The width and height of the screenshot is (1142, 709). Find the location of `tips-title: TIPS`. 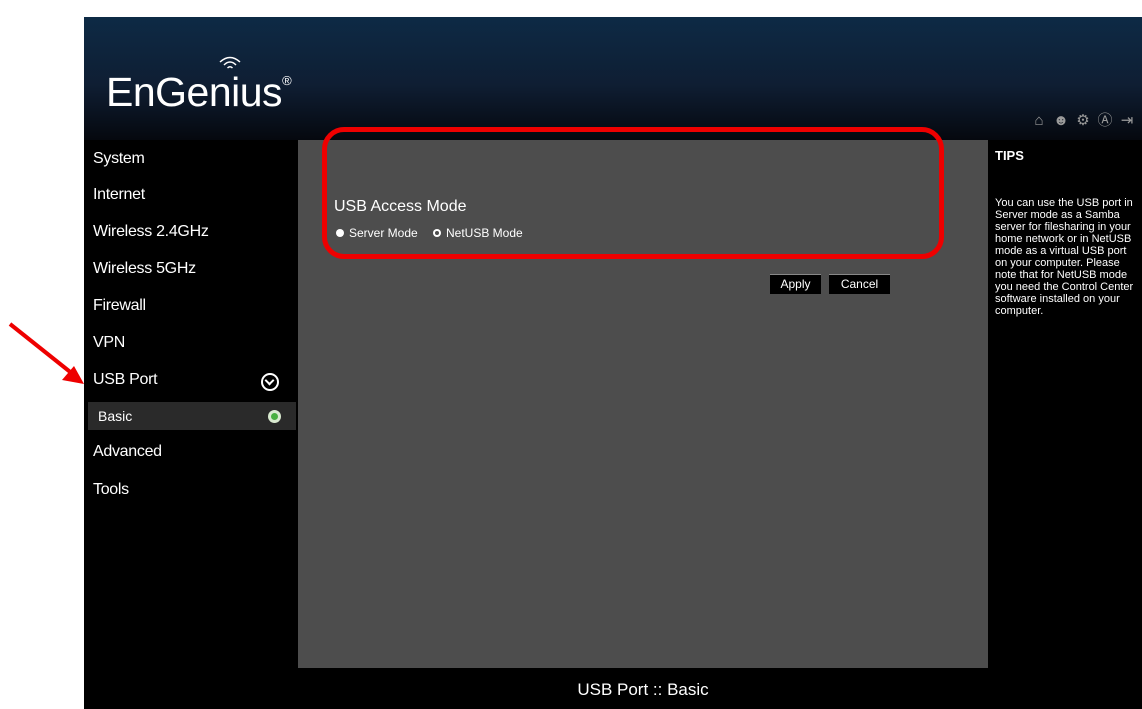

tips-title: TIPS is located at coordinates (1009, 155).